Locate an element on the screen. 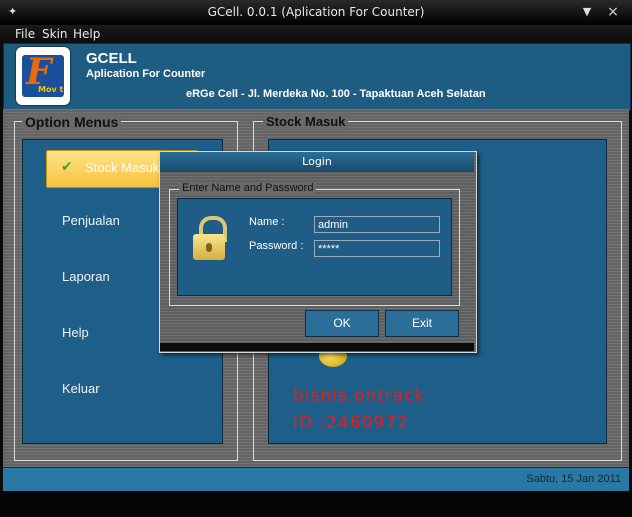 The image size is (632, 517). login-group-label: Enter Name and Password is located at coordinates (248, 188).